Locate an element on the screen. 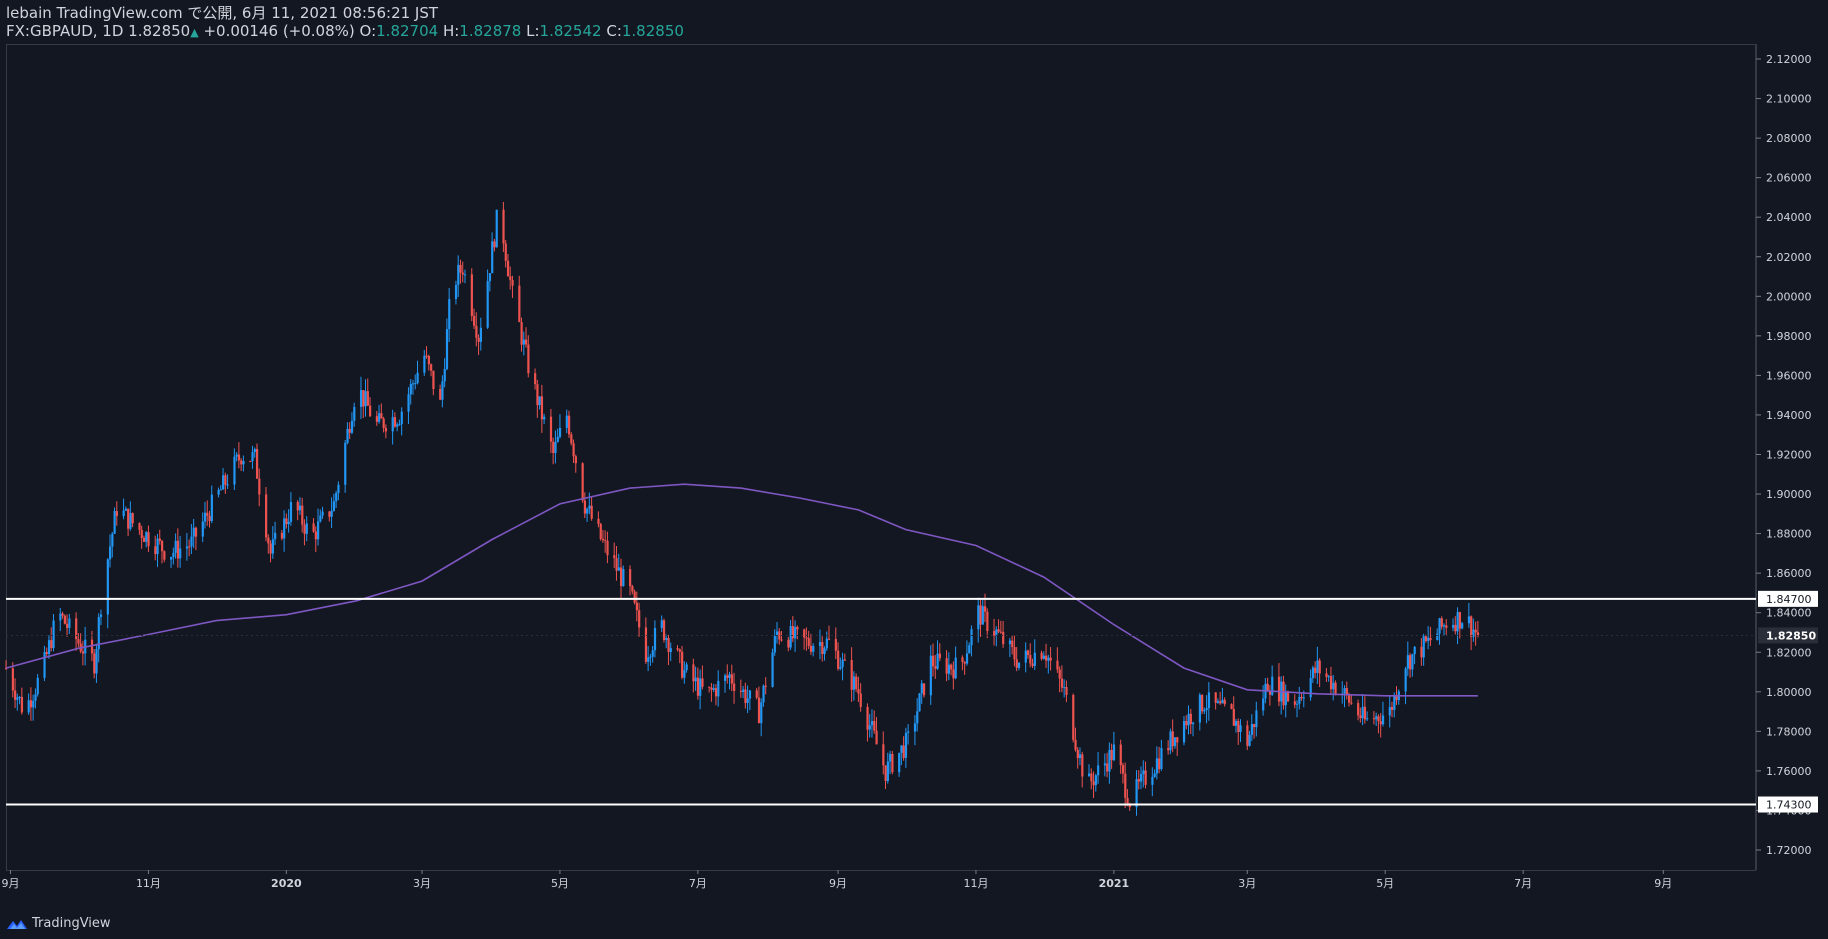  time-axis: 9月 11月 2020 3月 5月 7月 9月 11月 2021 3月 5月 7月 9月 is located at coordinates (837, 880).